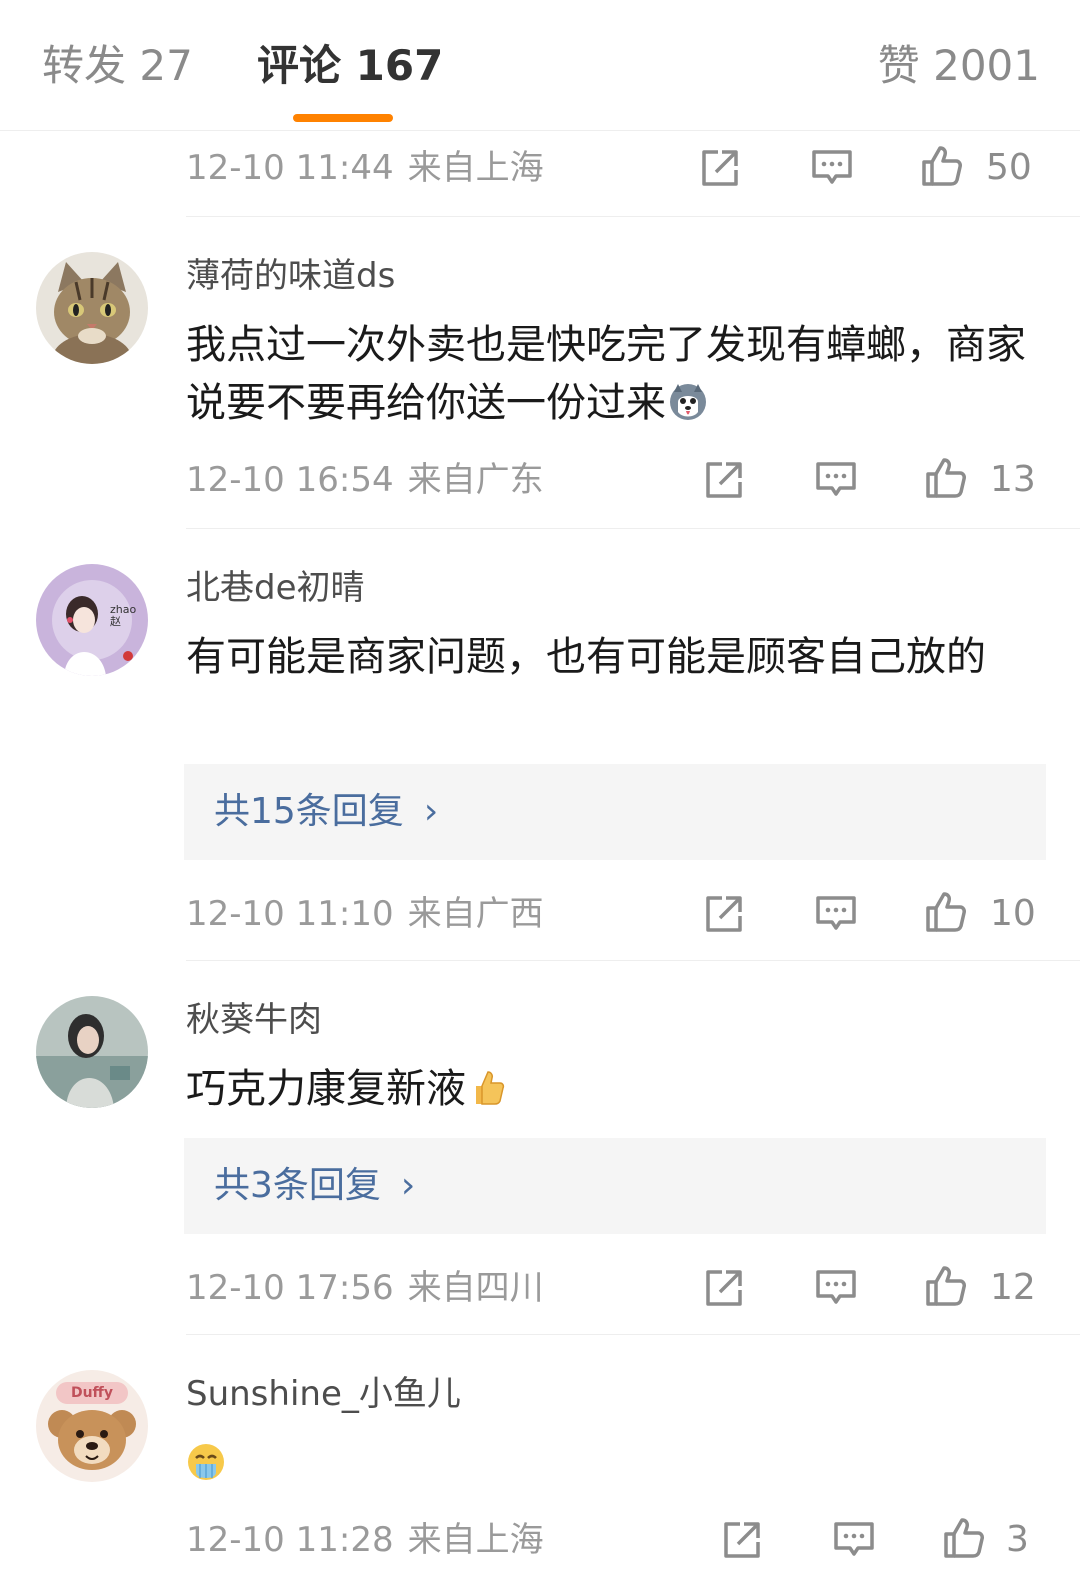 The height and width of the screenshot is (1592, 1080). Describe the element at coordinates (350, 66) in the screenshot. I see `tab-comments: 评论 167` at that location.